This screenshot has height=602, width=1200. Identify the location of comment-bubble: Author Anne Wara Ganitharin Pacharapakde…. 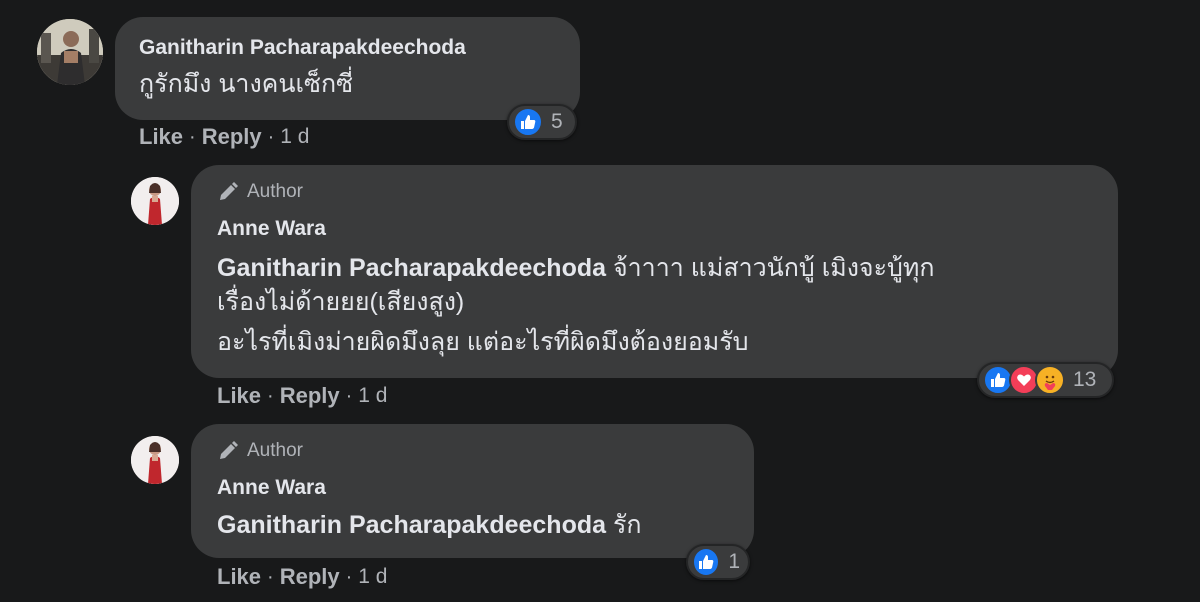
(472, 491).